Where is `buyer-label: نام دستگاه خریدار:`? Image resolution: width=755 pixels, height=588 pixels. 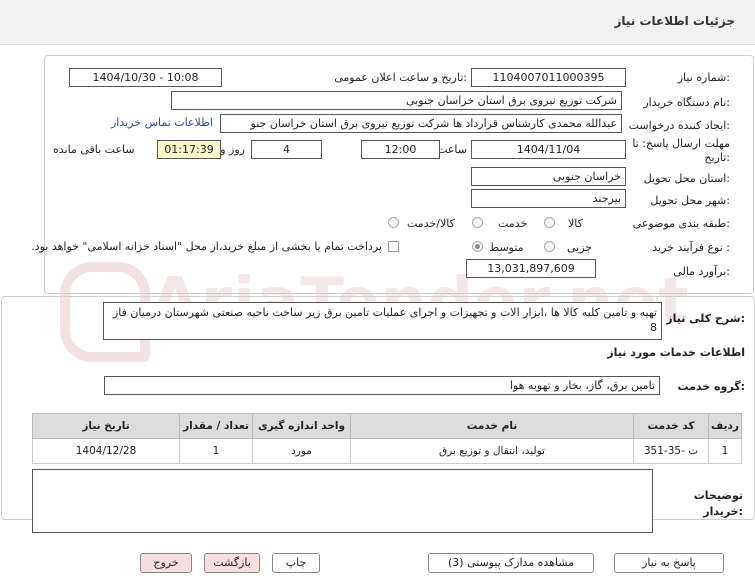 buyer-label: نام دستگاه خریدار: is located at coordinates (686, 102).